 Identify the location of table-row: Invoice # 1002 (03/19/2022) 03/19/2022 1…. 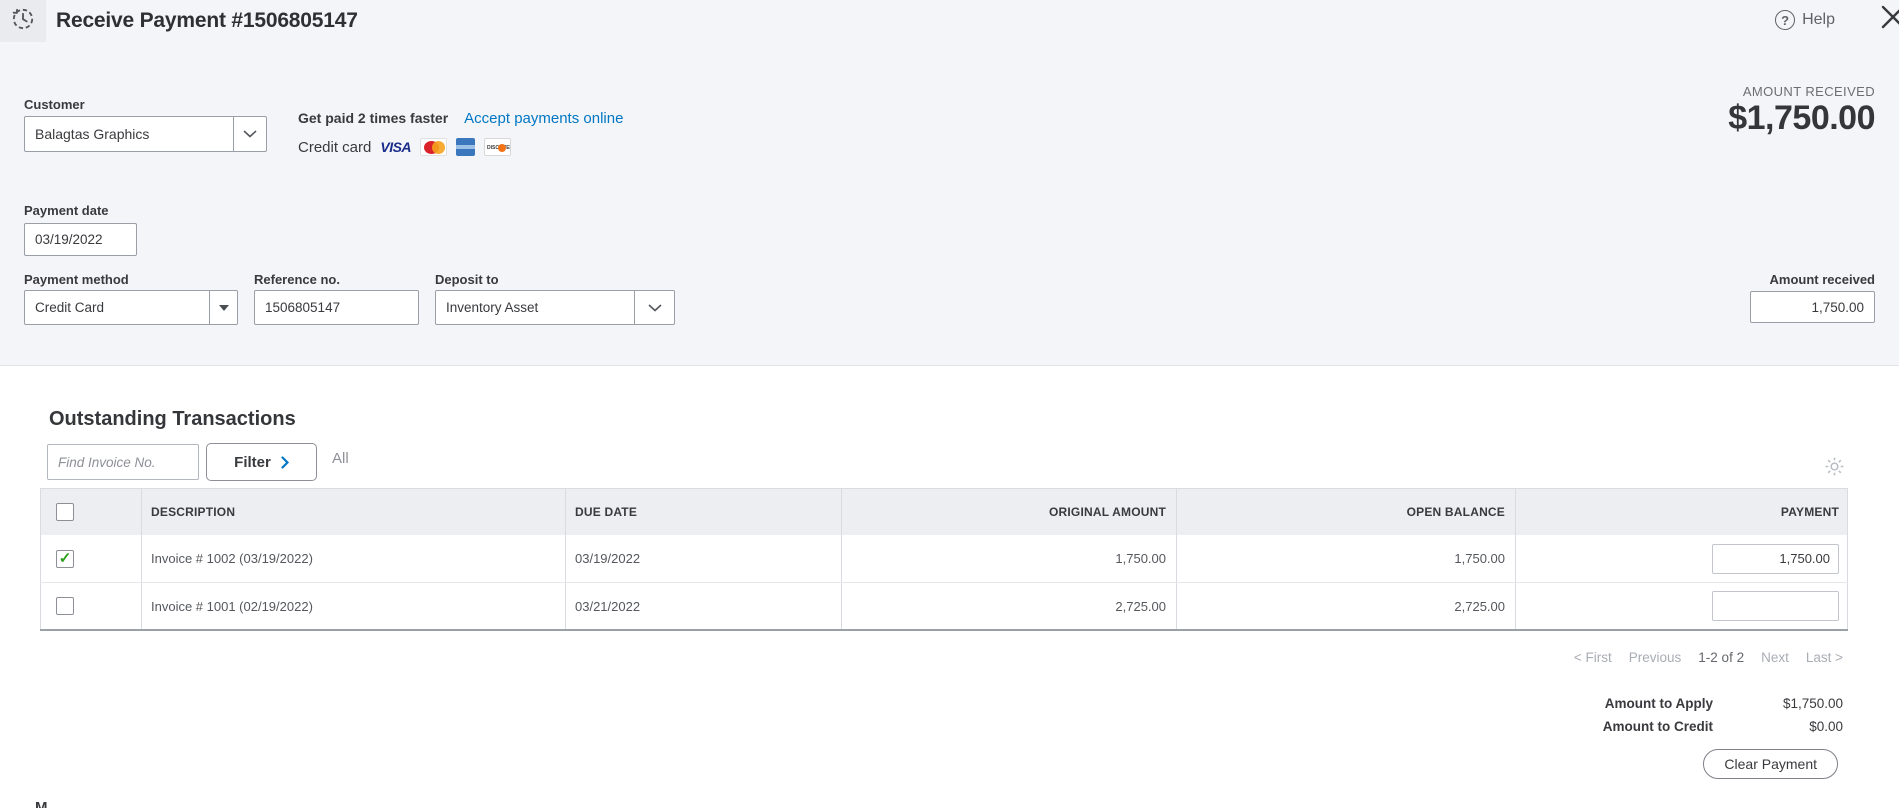
(944, 559).